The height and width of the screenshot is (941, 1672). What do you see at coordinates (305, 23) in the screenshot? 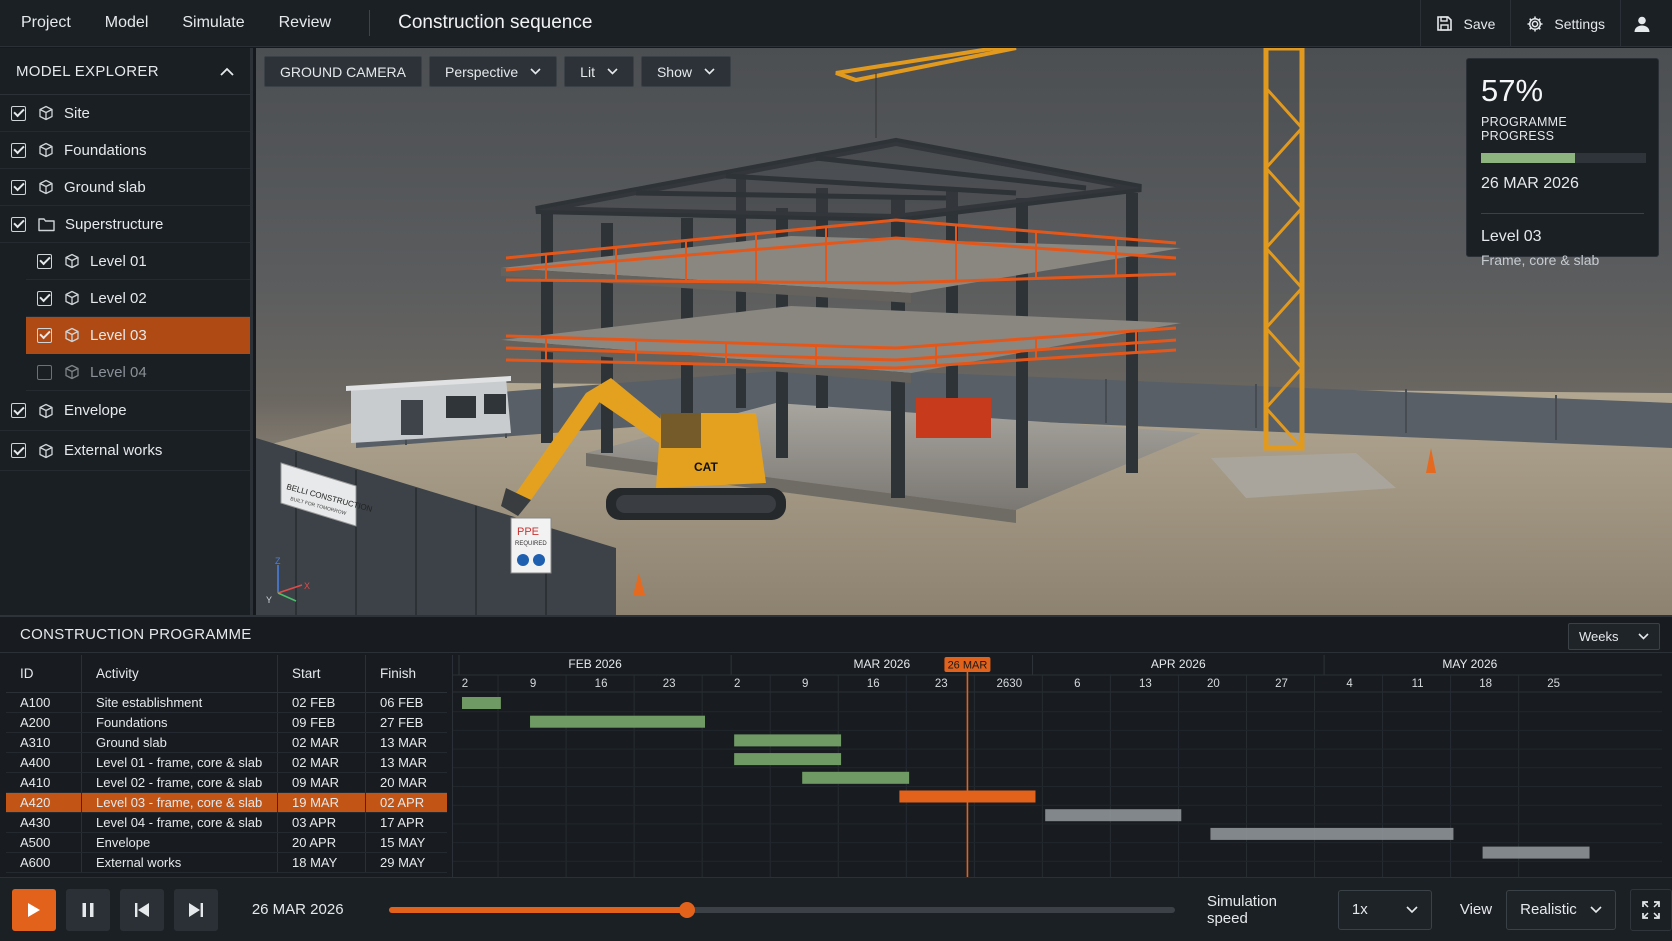
I see `menu-item-review: Review` at bounding box center [305, 23].